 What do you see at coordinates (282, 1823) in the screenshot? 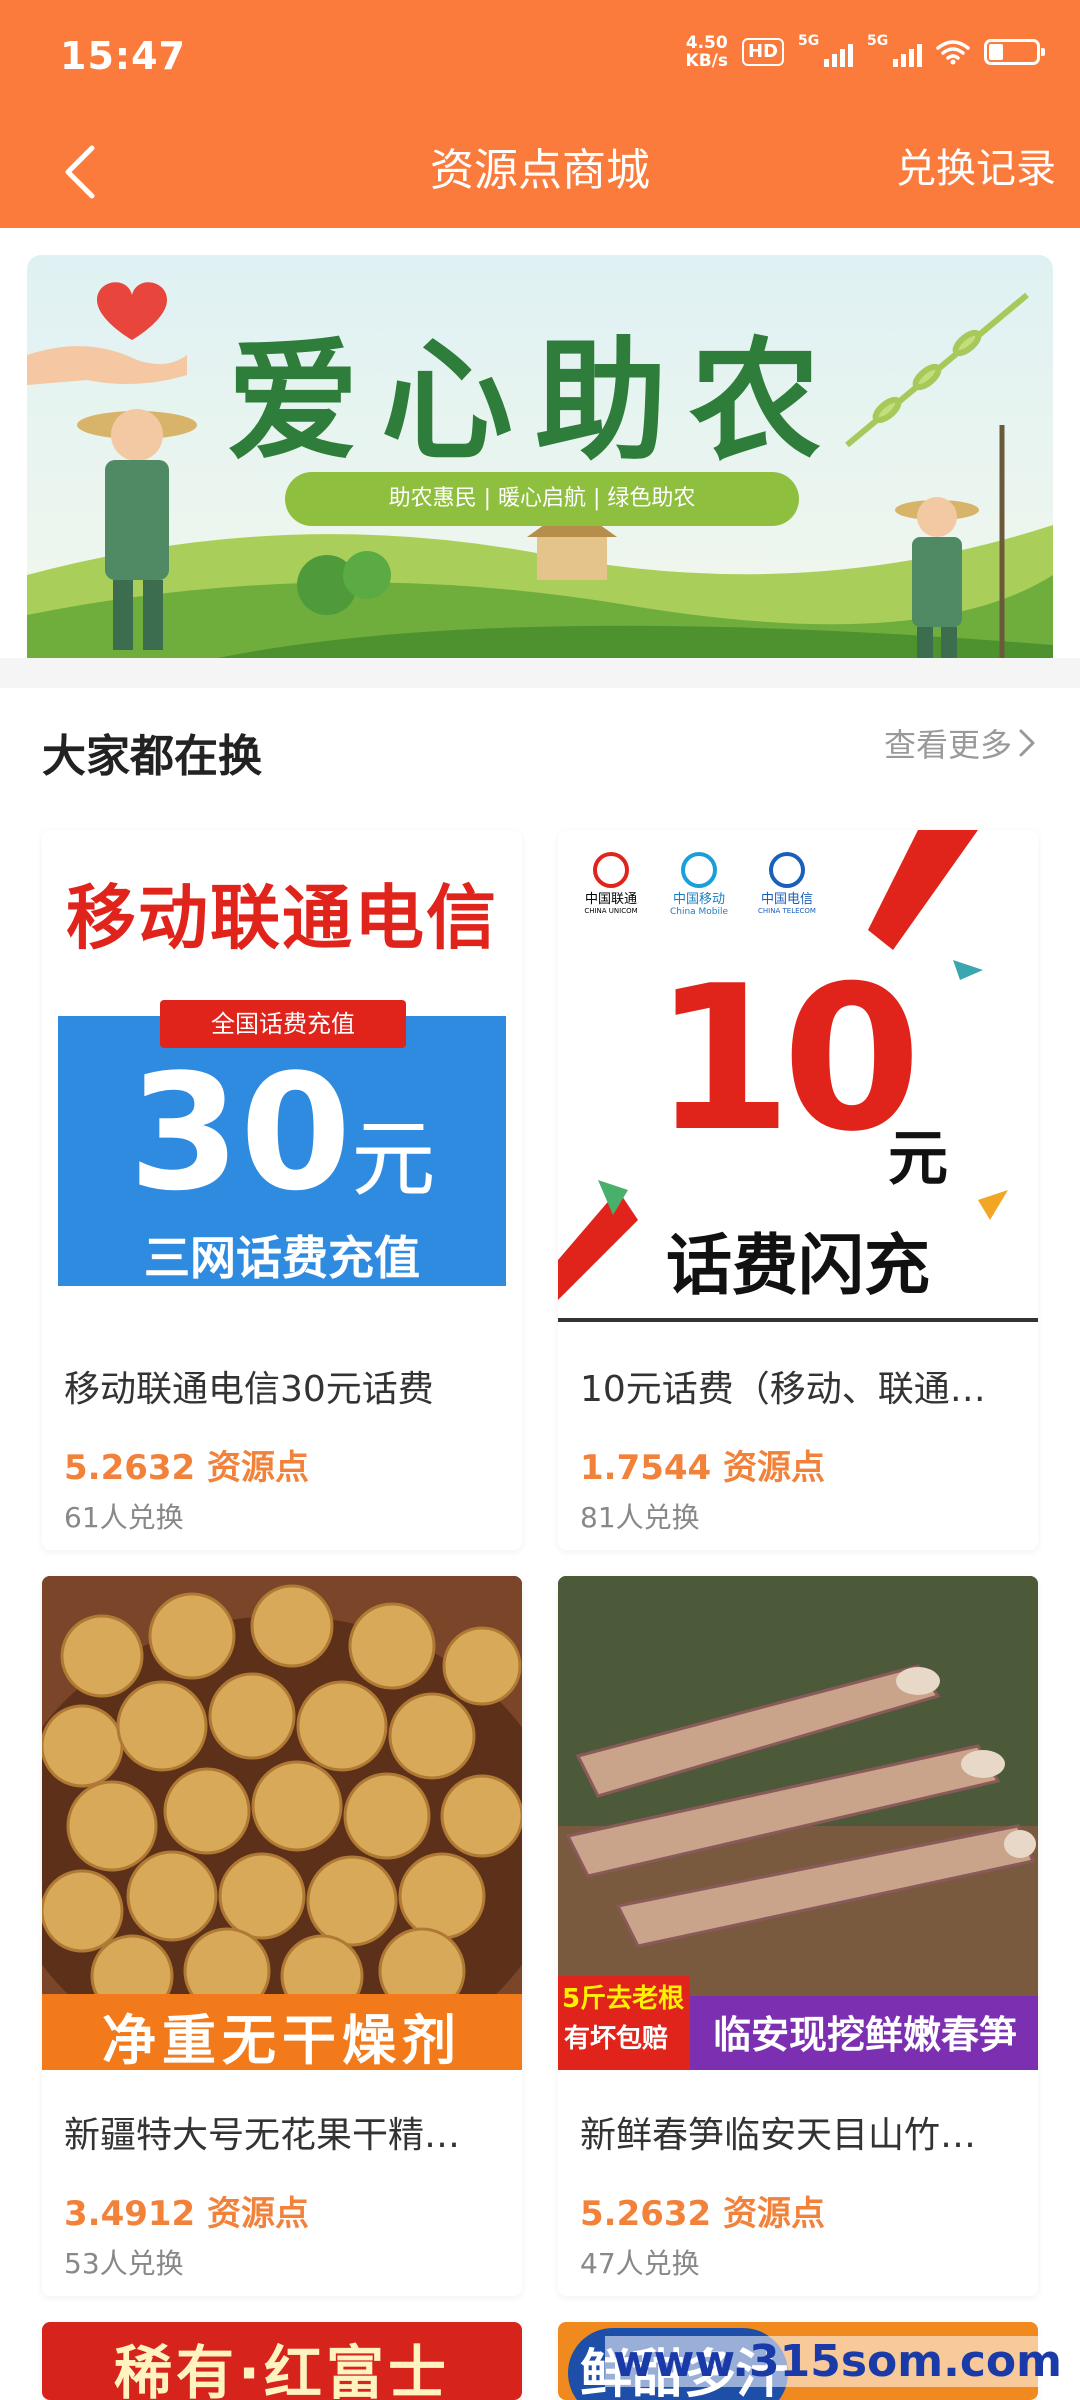
I see `product-image: 净重无干燥剂` at bounding box center [282, 1823].